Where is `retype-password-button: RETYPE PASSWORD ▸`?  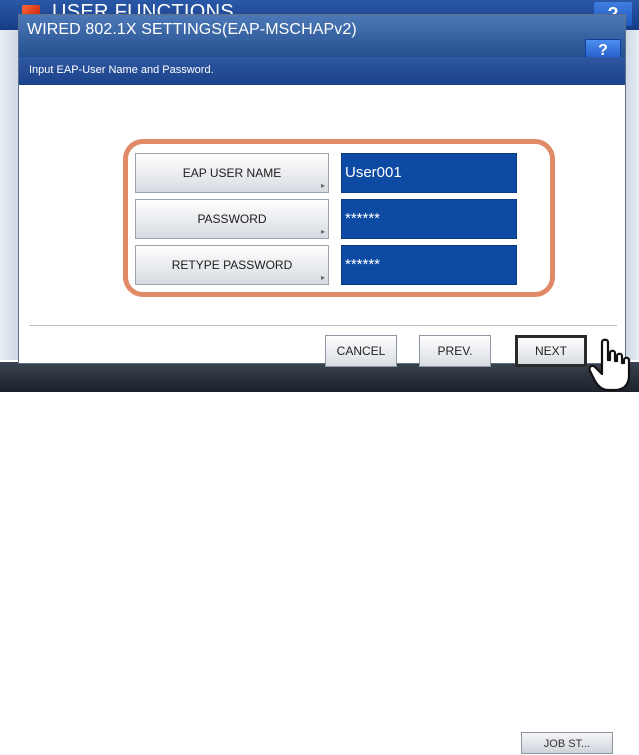 retype-password-button: RETYPE PASSWORD ▸ is located at coordinates (232, 265).